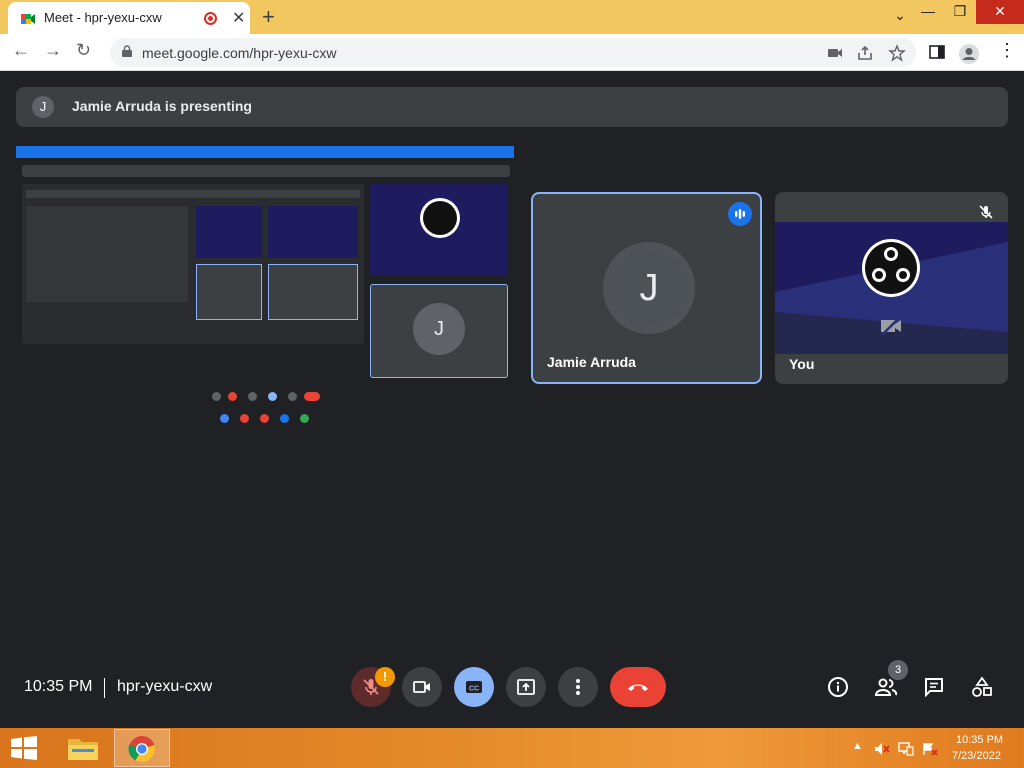 This screenshot has height=768, width=1024. I want to click on address-bar: meet.google.com/hpr-yexu-cxw, so click(513, 52).